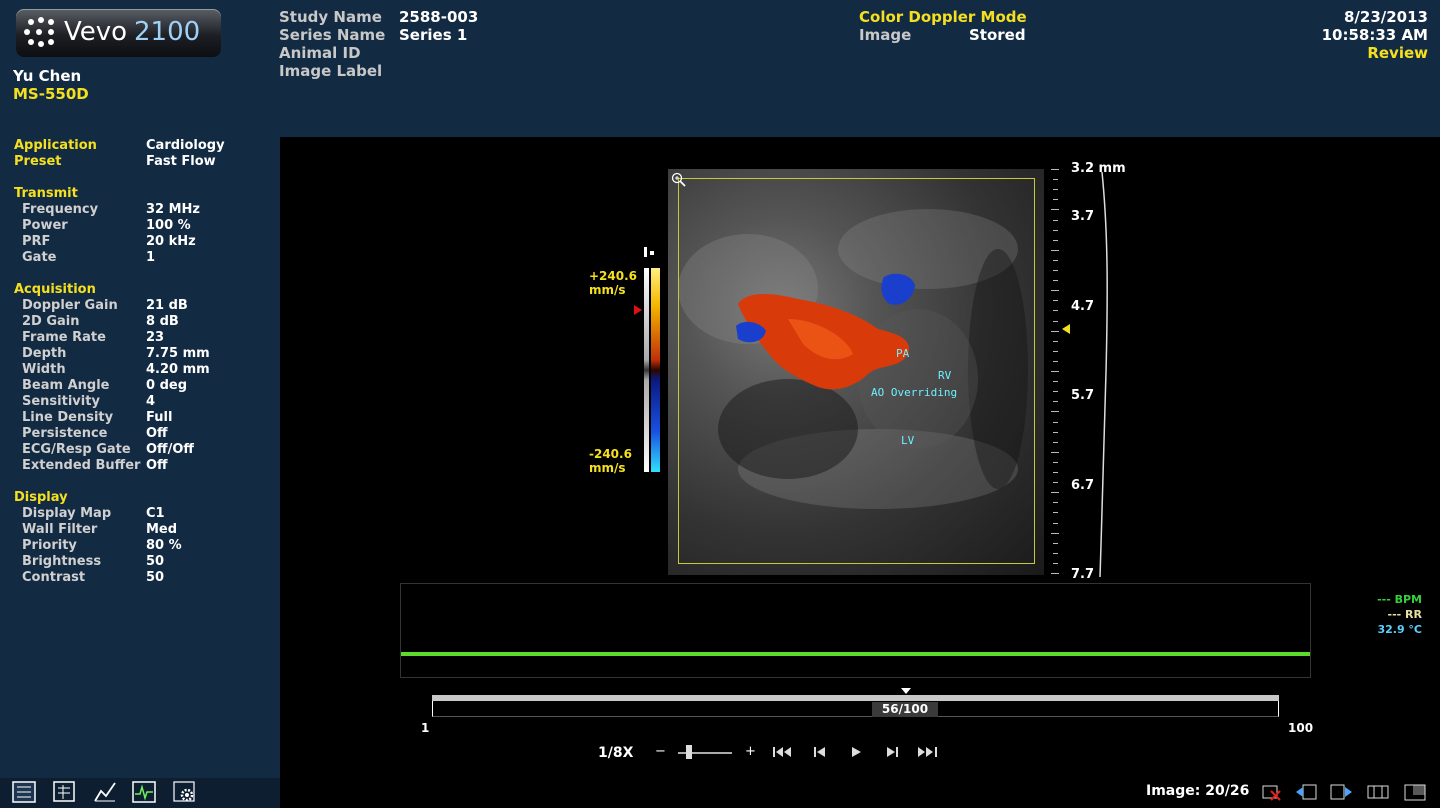  What do you see at coordinates (1397, 53) in the screenshot?
I see `review-status: Review` at bounding box center [1397, 53].